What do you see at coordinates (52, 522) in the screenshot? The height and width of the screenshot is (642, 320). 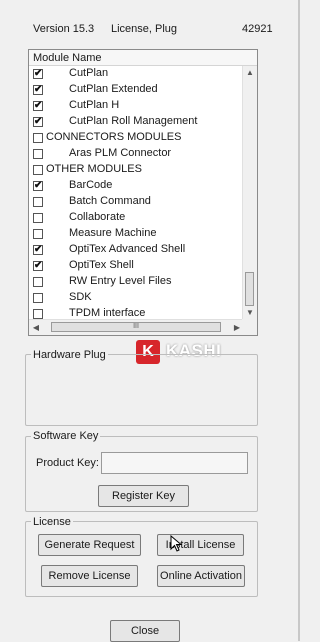 I see `license-title: License` at bounding box center [52, 522].